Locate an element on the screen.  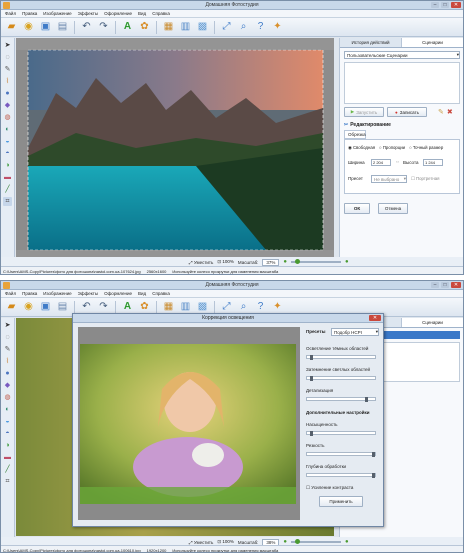
edit-scenario-icon: ✎ is located at coordinates (441, 112).